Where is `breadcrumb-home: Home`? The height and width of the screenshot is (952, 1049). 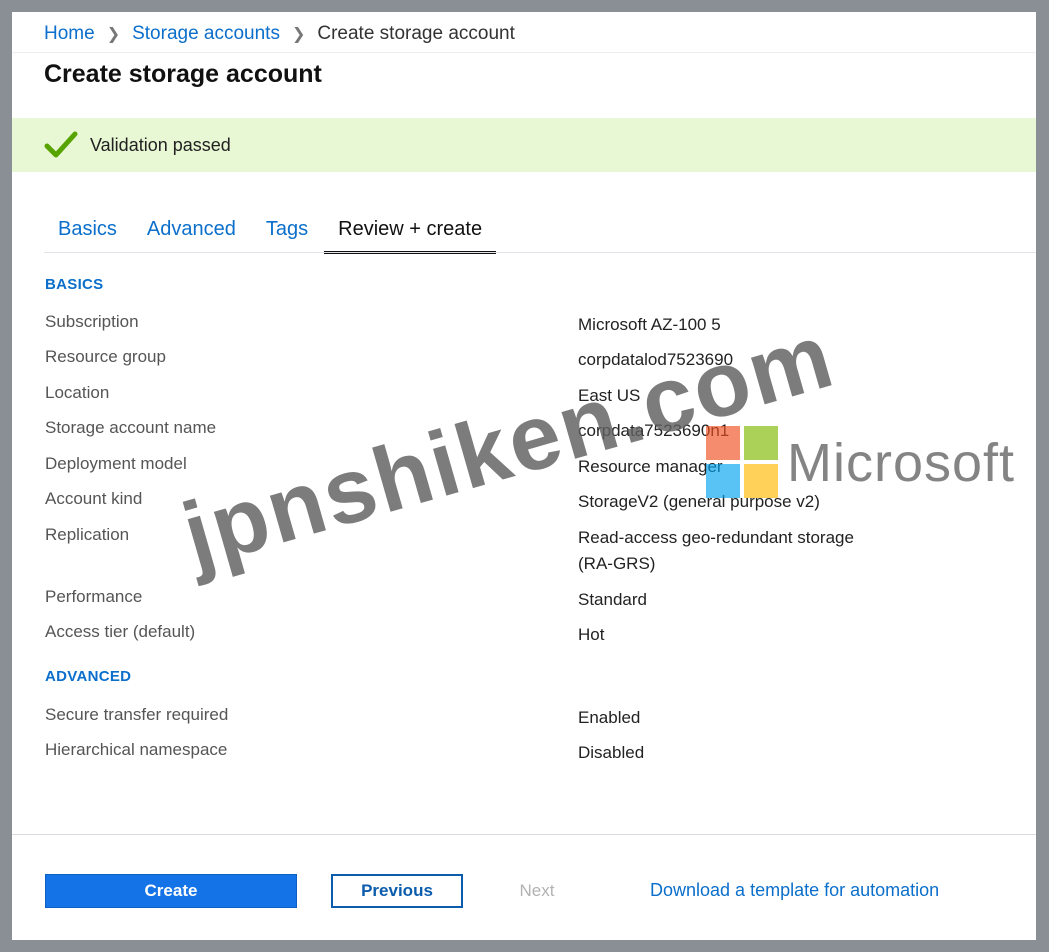 breadcrumb-home: Home is located at coordinates (69, 34).